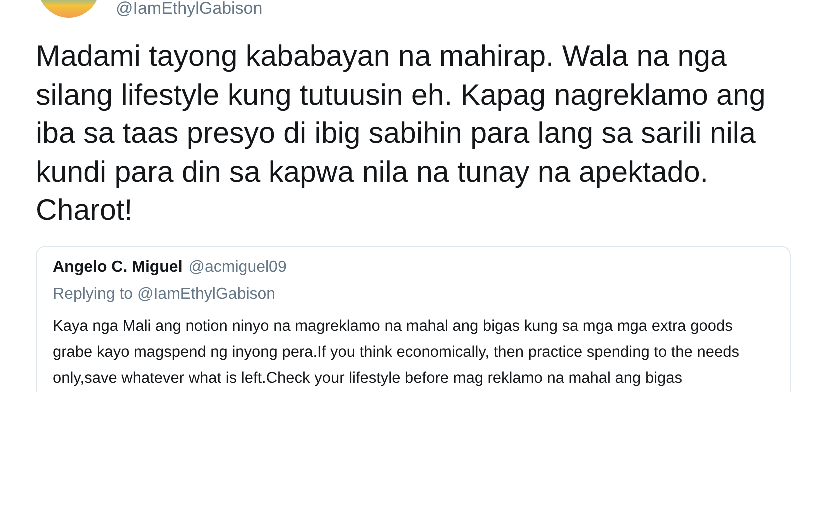  Describe the element at coordinates (189, 9) in the screenshot. I see `user-handle: @IamEthylGabison` at that location.